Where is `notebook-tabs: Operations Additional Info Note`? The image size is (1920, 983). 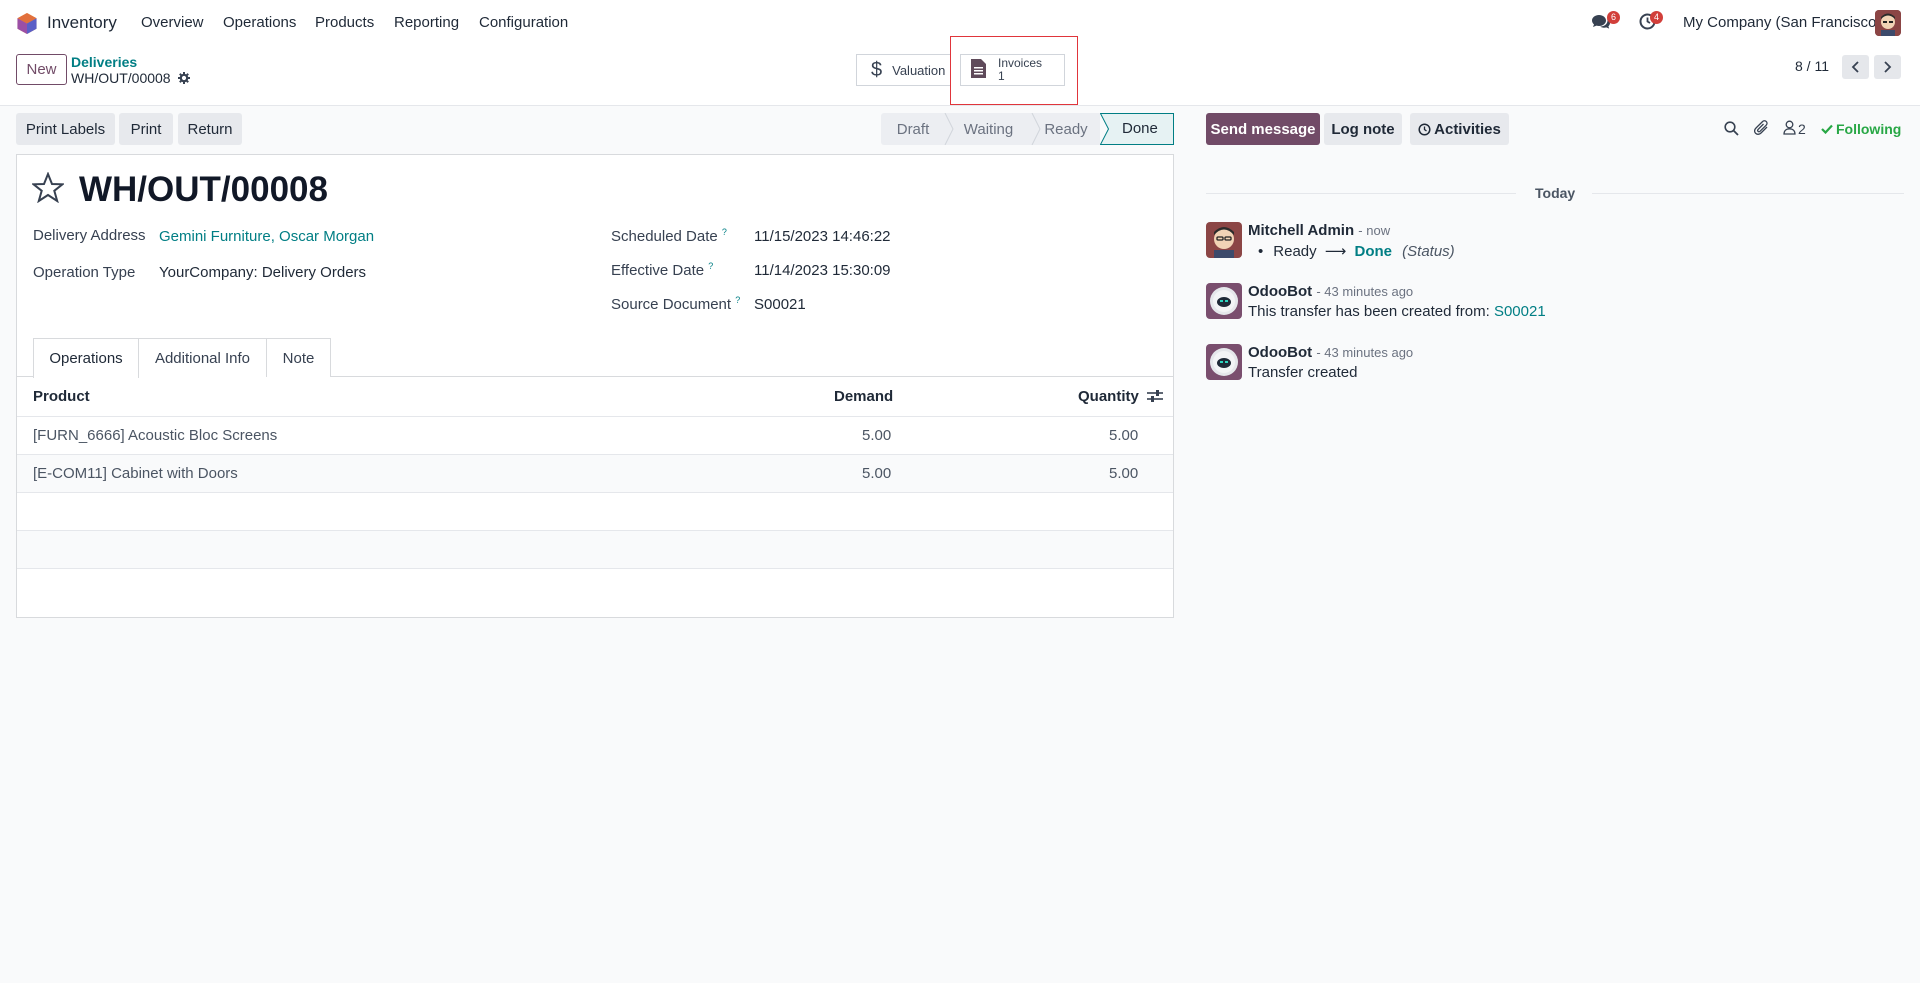 notebook-tabs: Operations Additional Info Note is located at coordinates (595, 358).